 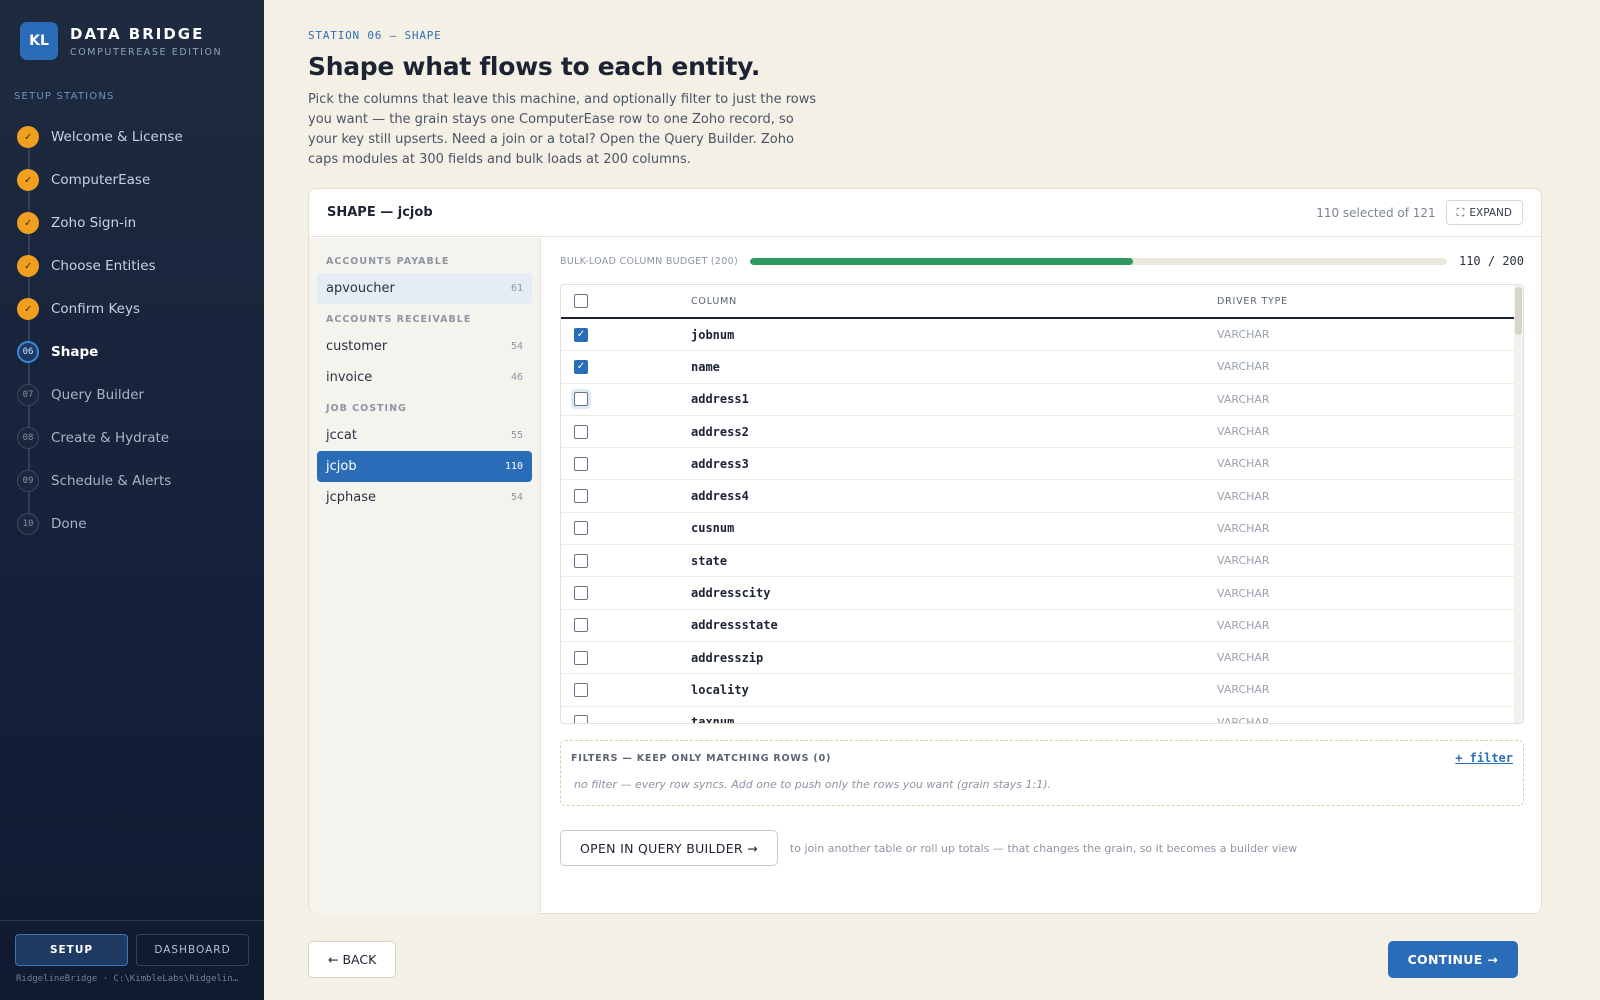 What do you see at coordinates (192, 950) in the screenshot?
I see `dashboard-mode-button: DASHBOARD` at bounding box center [192, 950].